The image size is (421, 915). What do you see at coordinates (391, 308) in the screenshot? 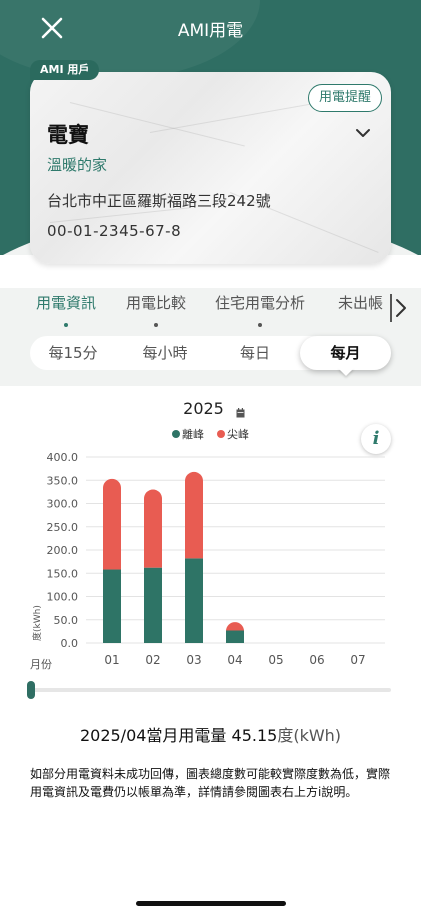
I see `tab-scroll-divider` at bounding box center [391, 308].